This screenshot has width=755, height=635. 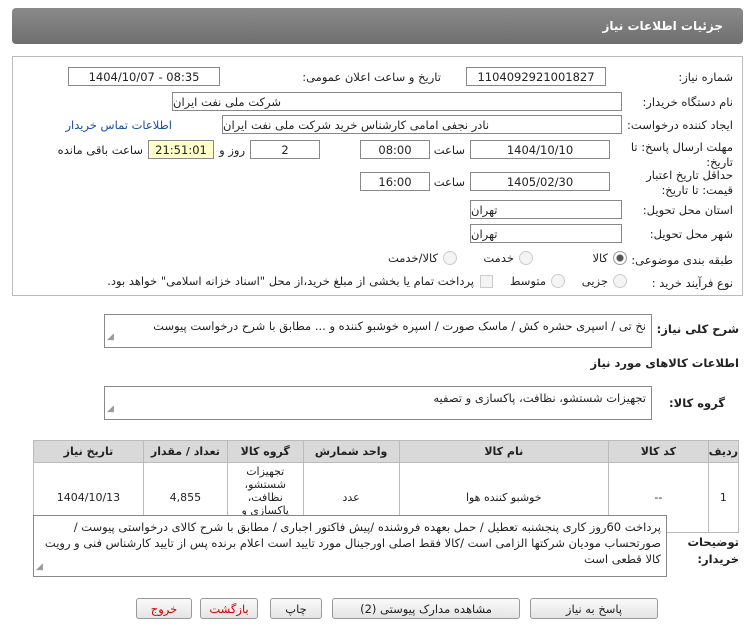 I want to click on checkbox-icon, so click(x=486, y=281).